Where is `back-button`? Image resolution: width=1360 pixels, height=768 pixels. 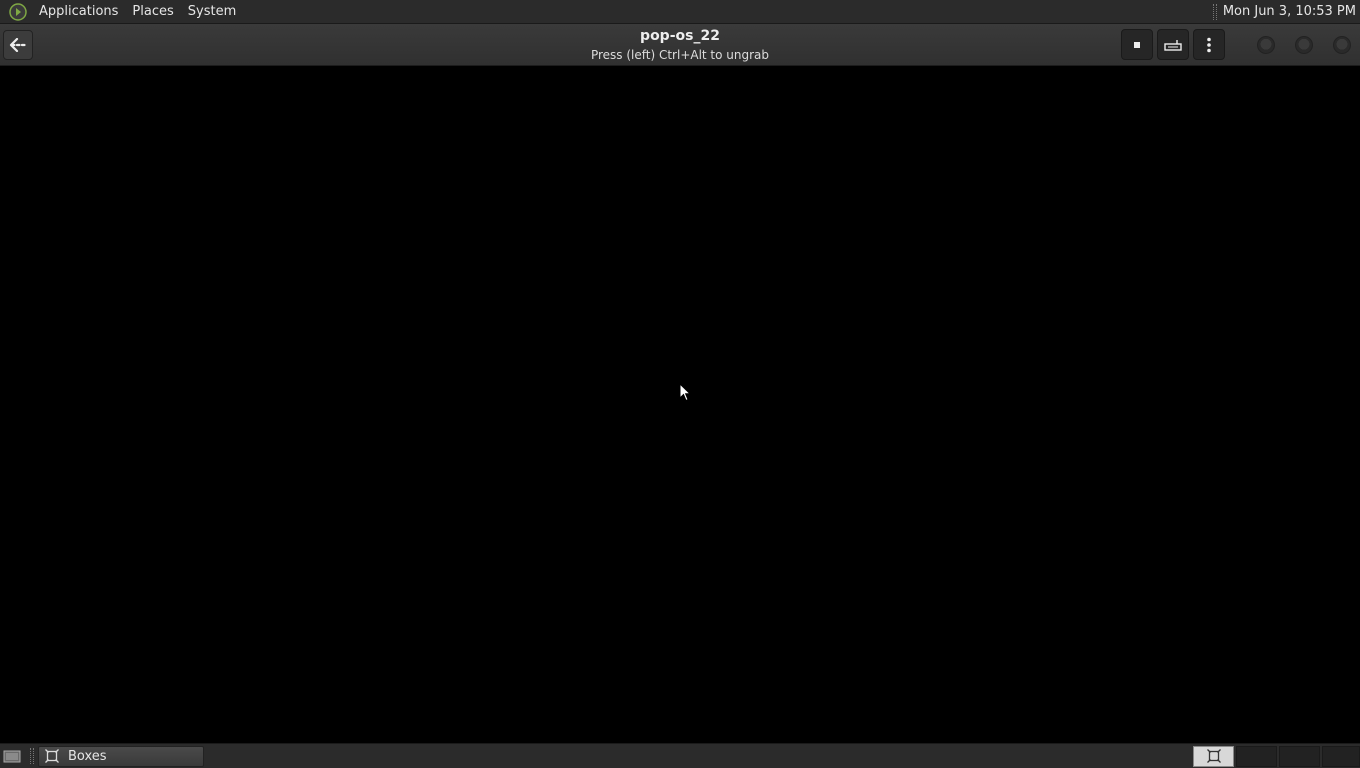 back-button is located at coordinates (18, 45).